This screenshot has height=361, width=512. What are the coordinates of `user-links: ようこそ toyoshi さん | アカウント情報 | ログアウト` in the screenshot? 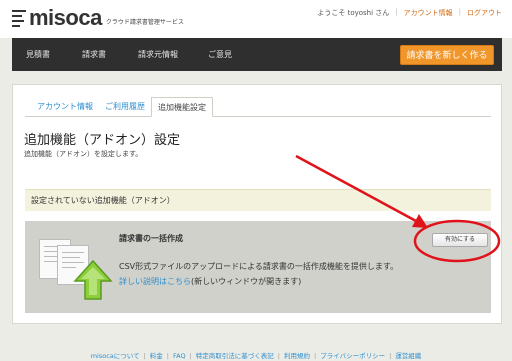 It's located at (409, 13).